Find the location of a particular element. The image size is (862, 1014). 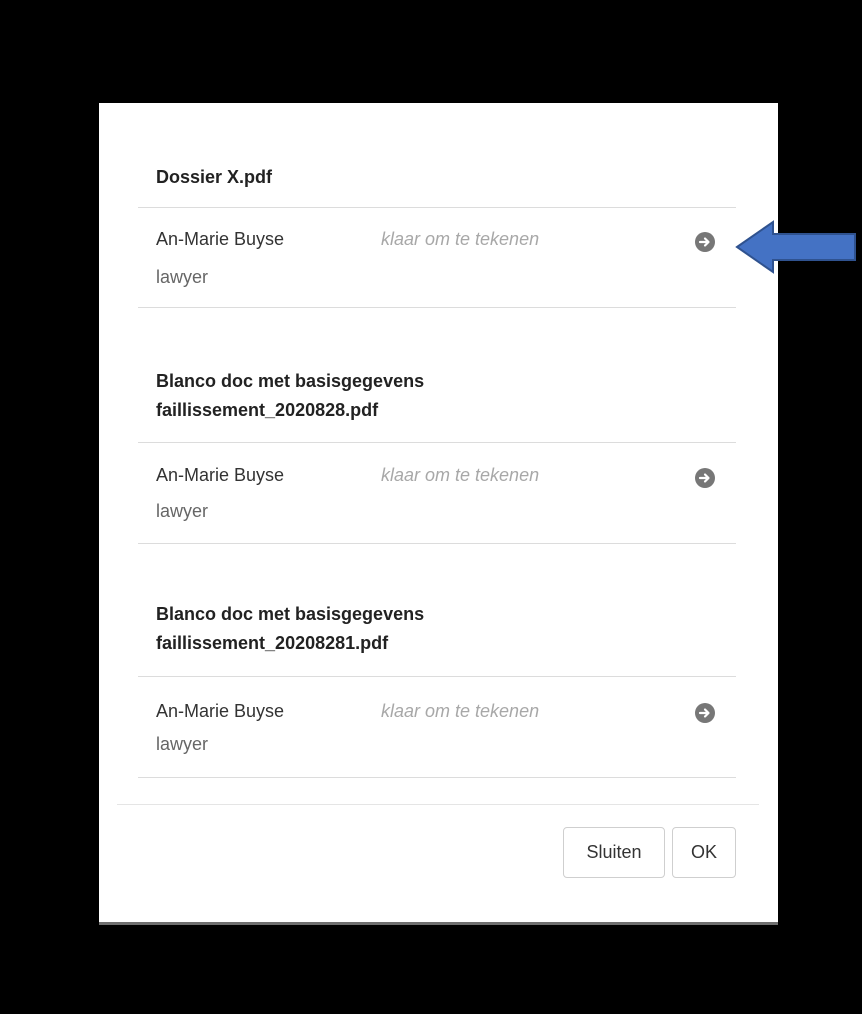

document-title: Dossier X.pdf is located at coordinates (437, 177).